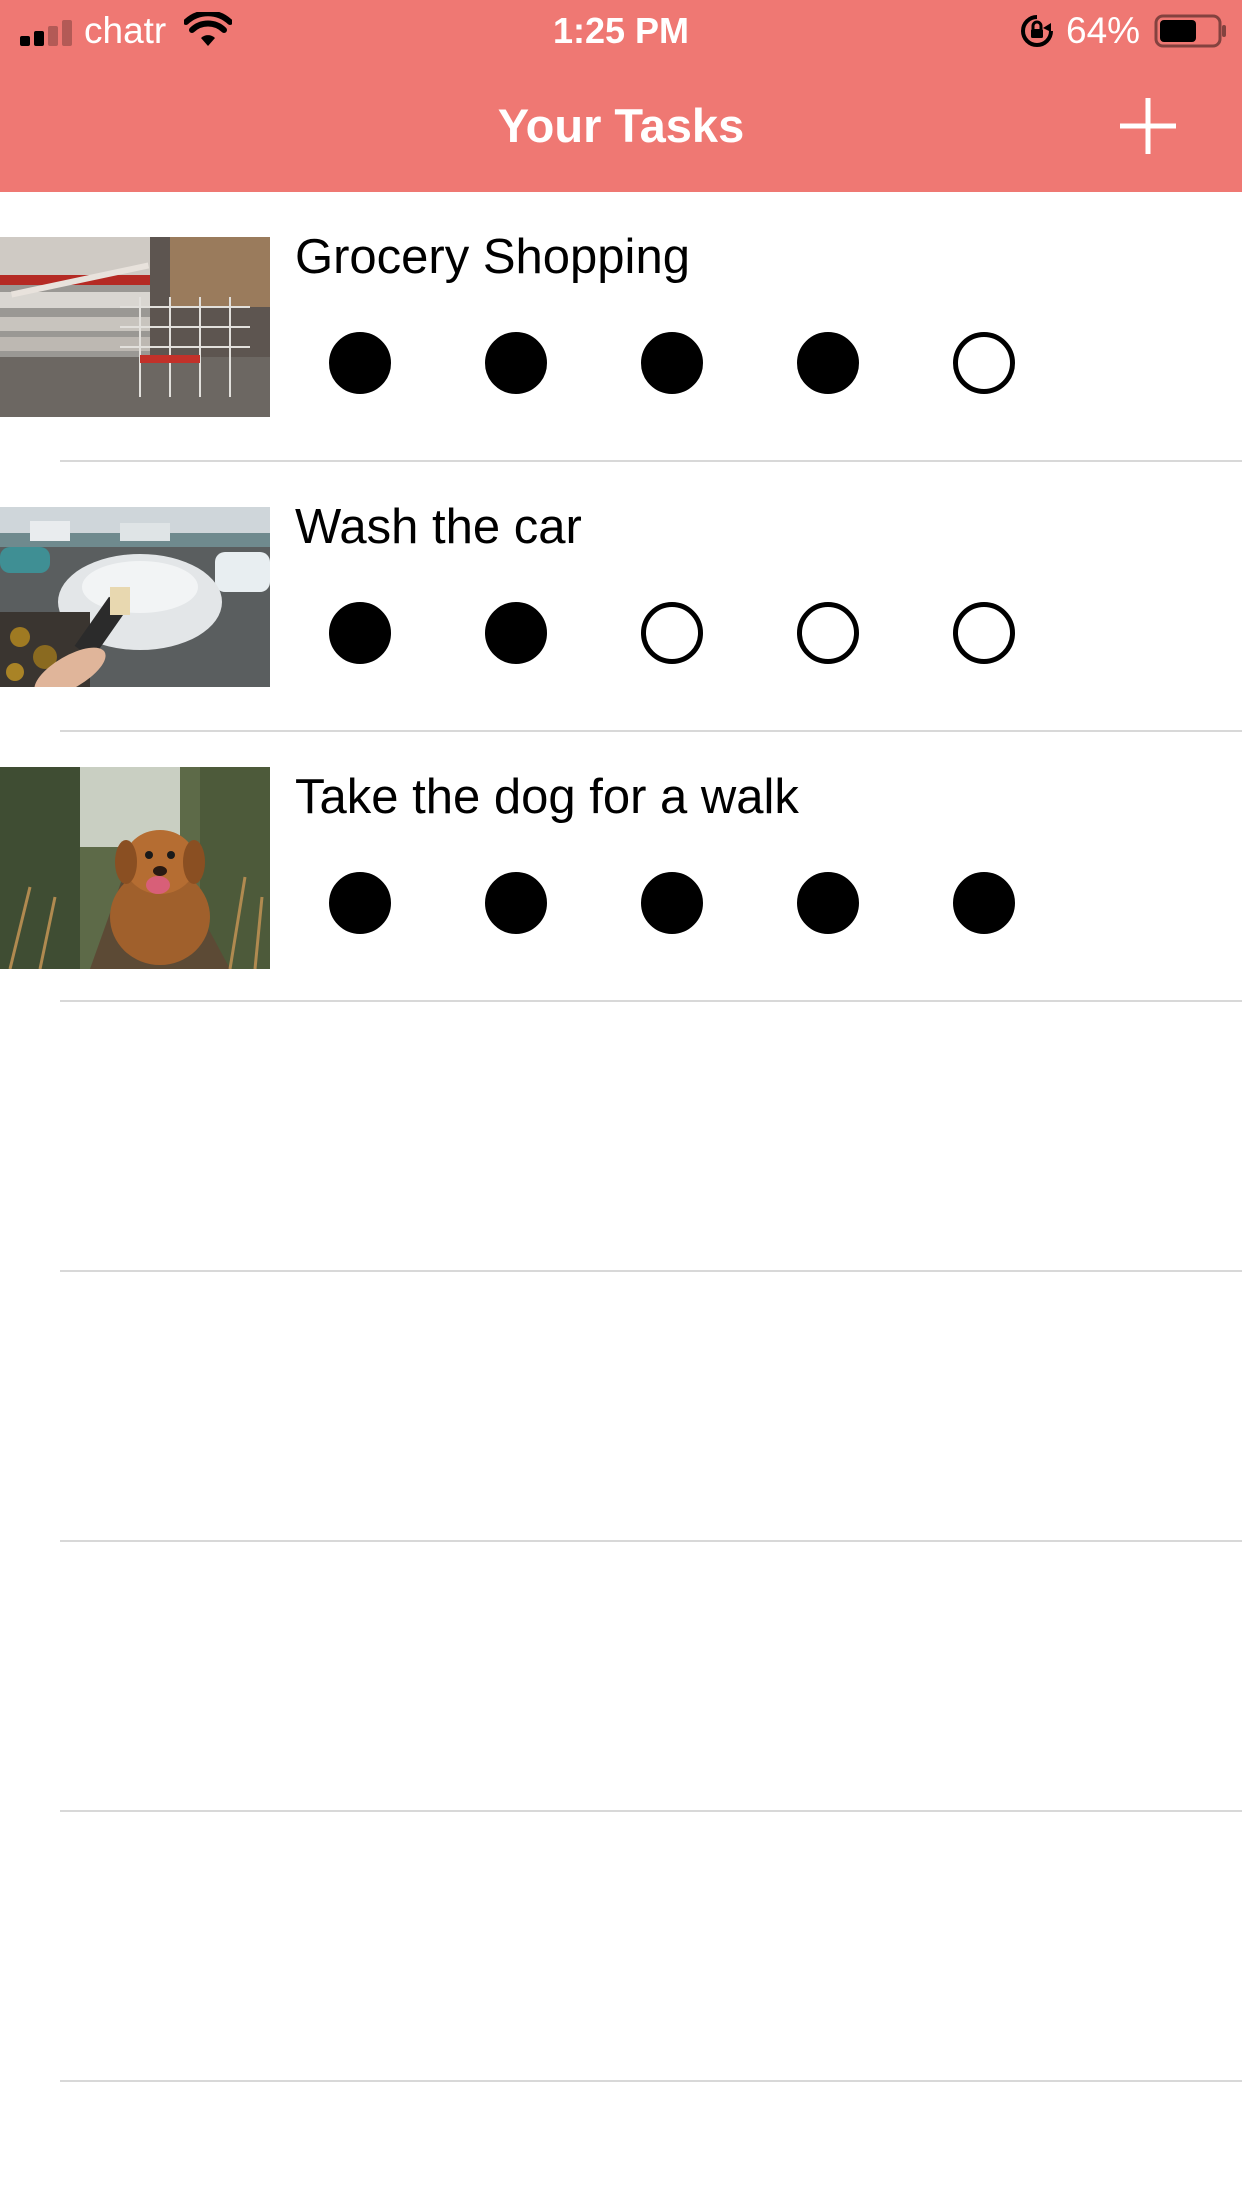 The width and height of the screenshot is (1242, 2208). Describe the element at coordinates (621, 125) in the screenshot. I see `page-title: Your Tasks` at that location.